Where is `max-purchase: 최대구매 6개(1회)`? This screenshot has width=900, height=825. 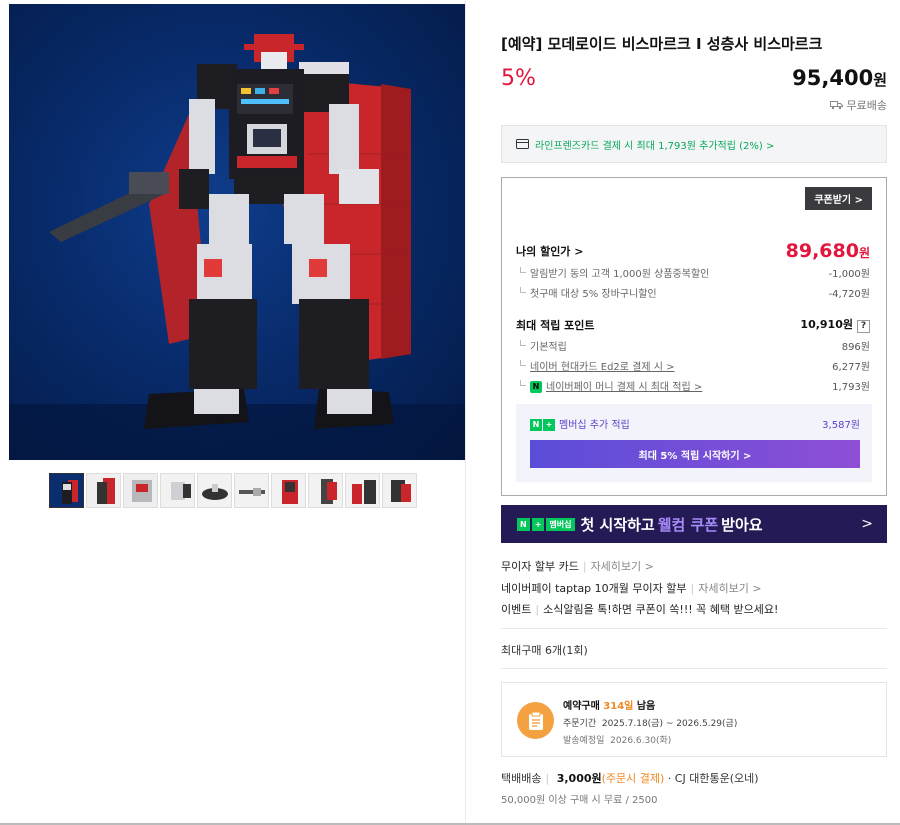
max-purchase: 최대구매 6개(1회) is located at coordinates (544, 650).